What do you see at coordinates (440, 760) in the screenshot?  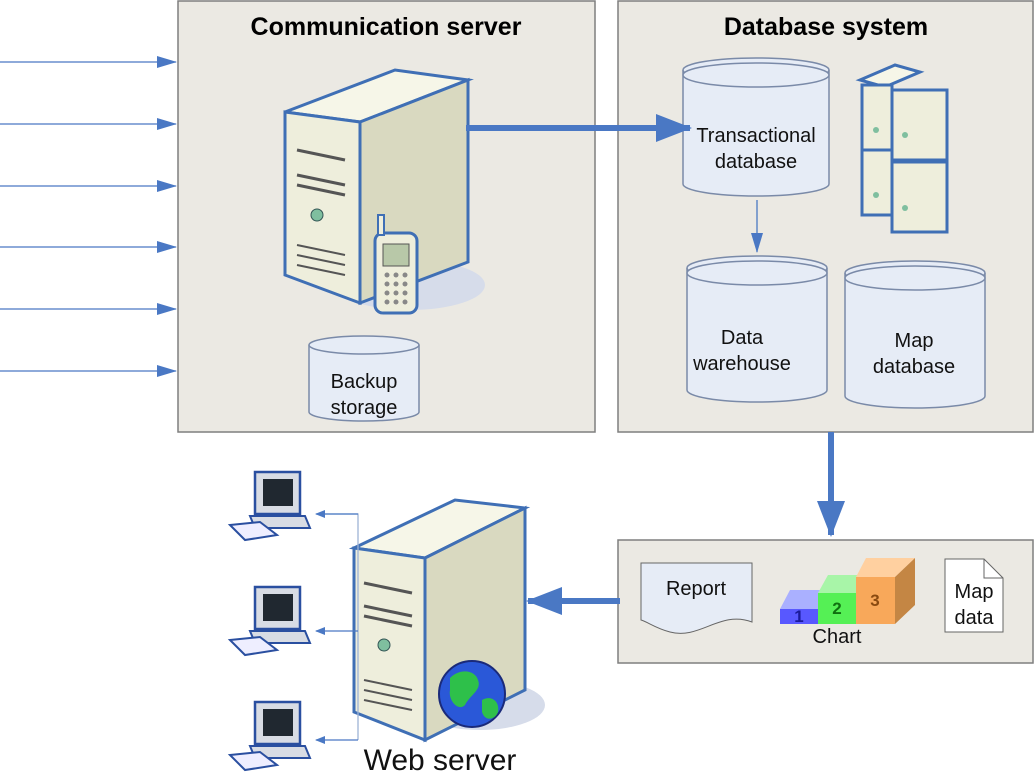 I see `web-server-label: Web server` at bounding box center [440, 760].